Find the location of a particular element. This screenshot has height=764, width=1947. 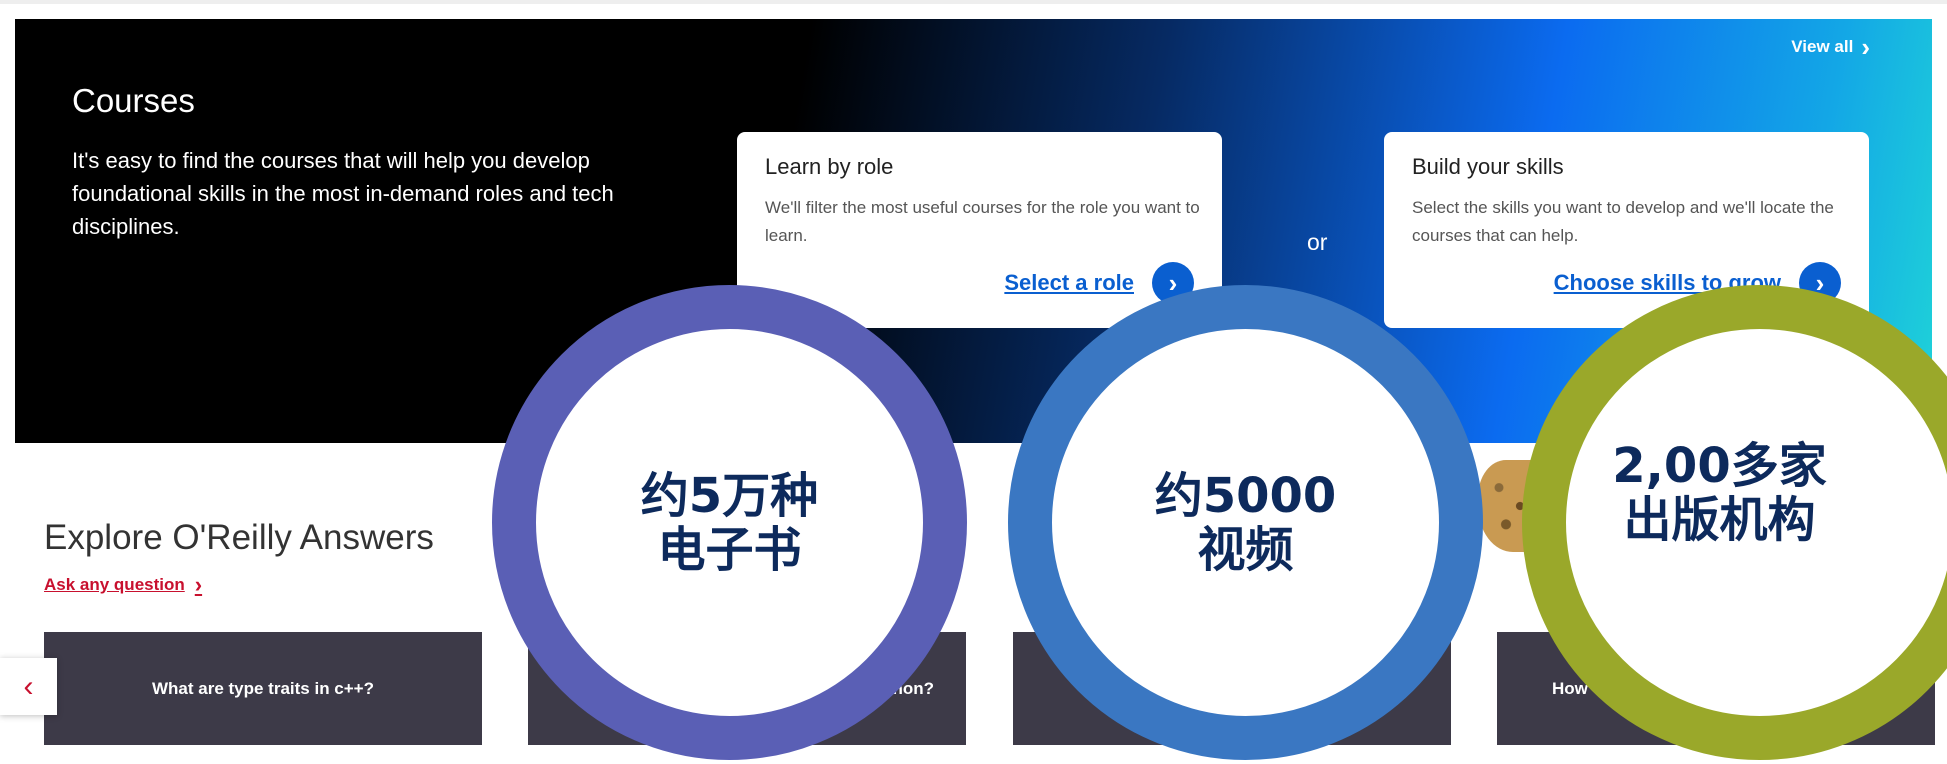

stat-text: 约5万种 电子书 is located at coordinates (729, 522).